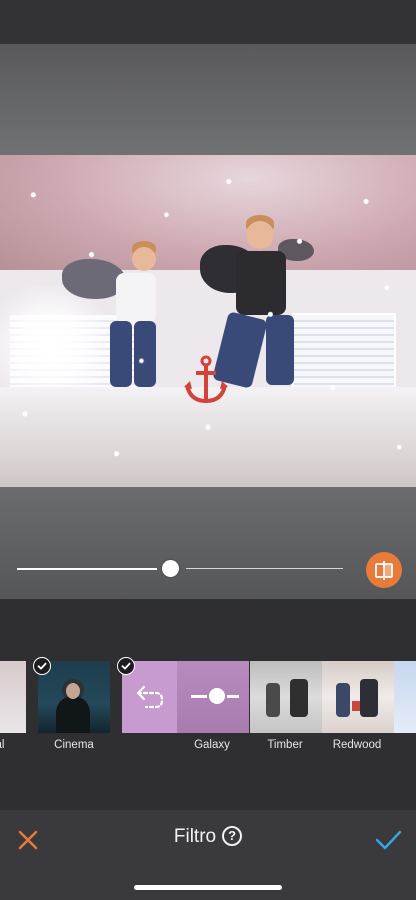 The image size is (416, 900). I want to click on undo-icon, so click(149, 697).